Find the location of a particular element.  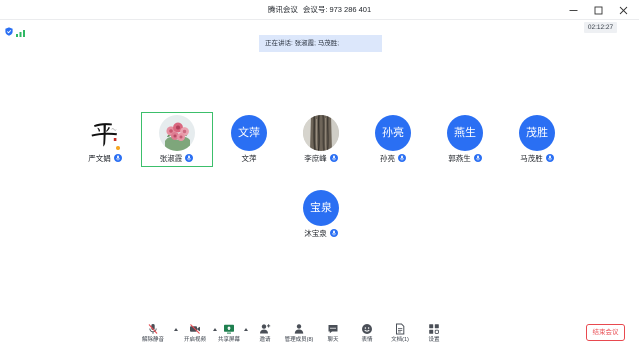

participant-name-row: 李庶峰 is located at coordinates (321, 159).